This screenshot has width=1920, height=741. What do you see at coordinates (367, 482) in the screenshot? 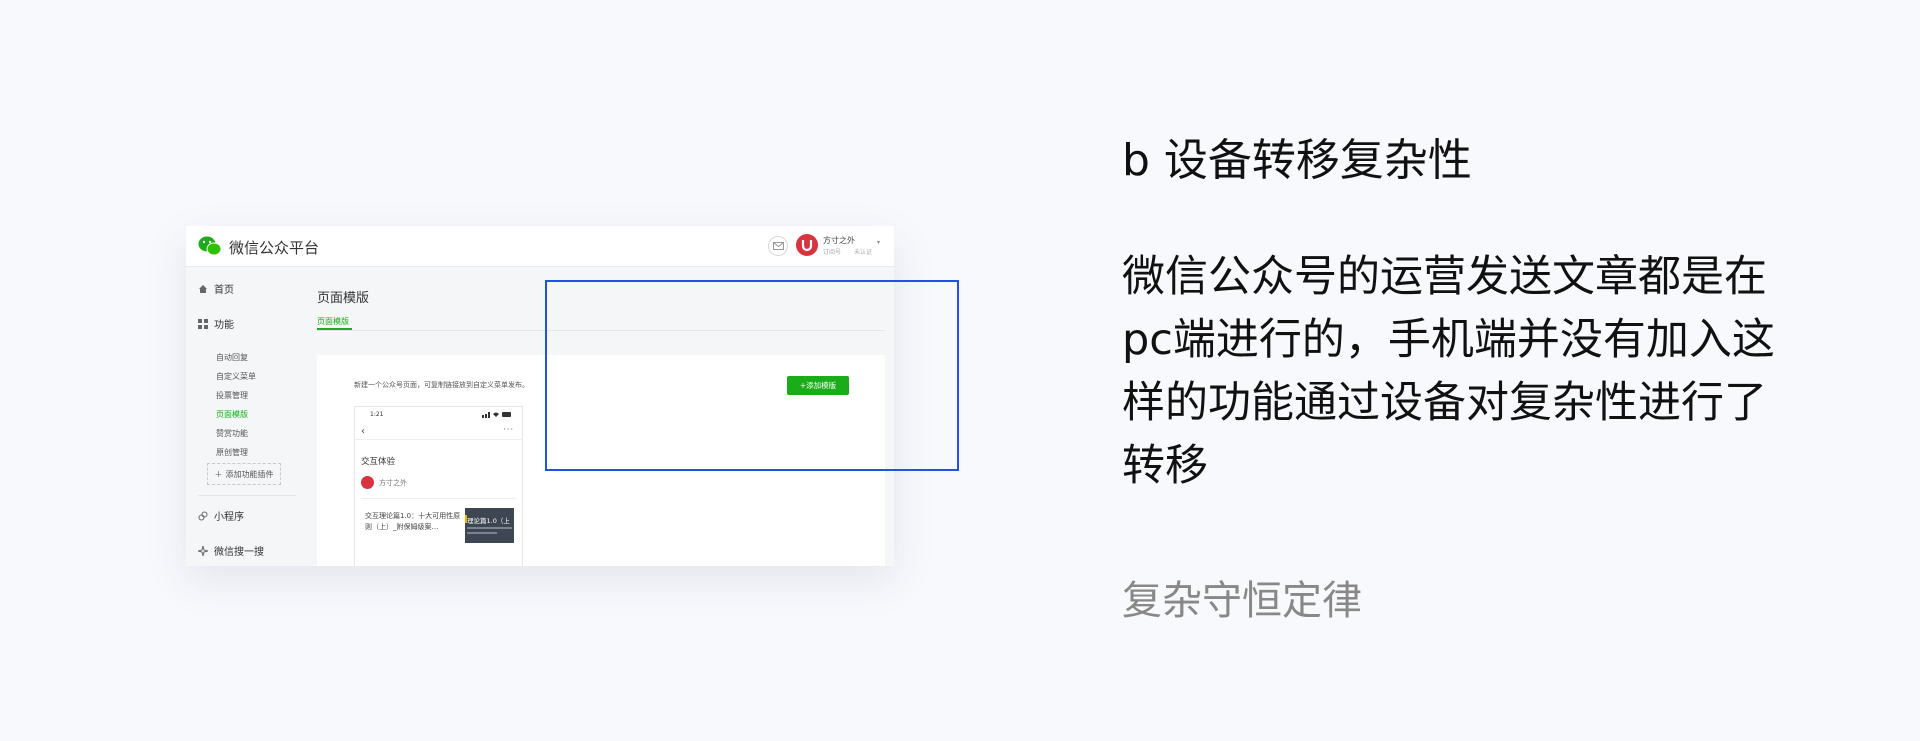
I see `author-avatar` at bounding box center [367, 482].